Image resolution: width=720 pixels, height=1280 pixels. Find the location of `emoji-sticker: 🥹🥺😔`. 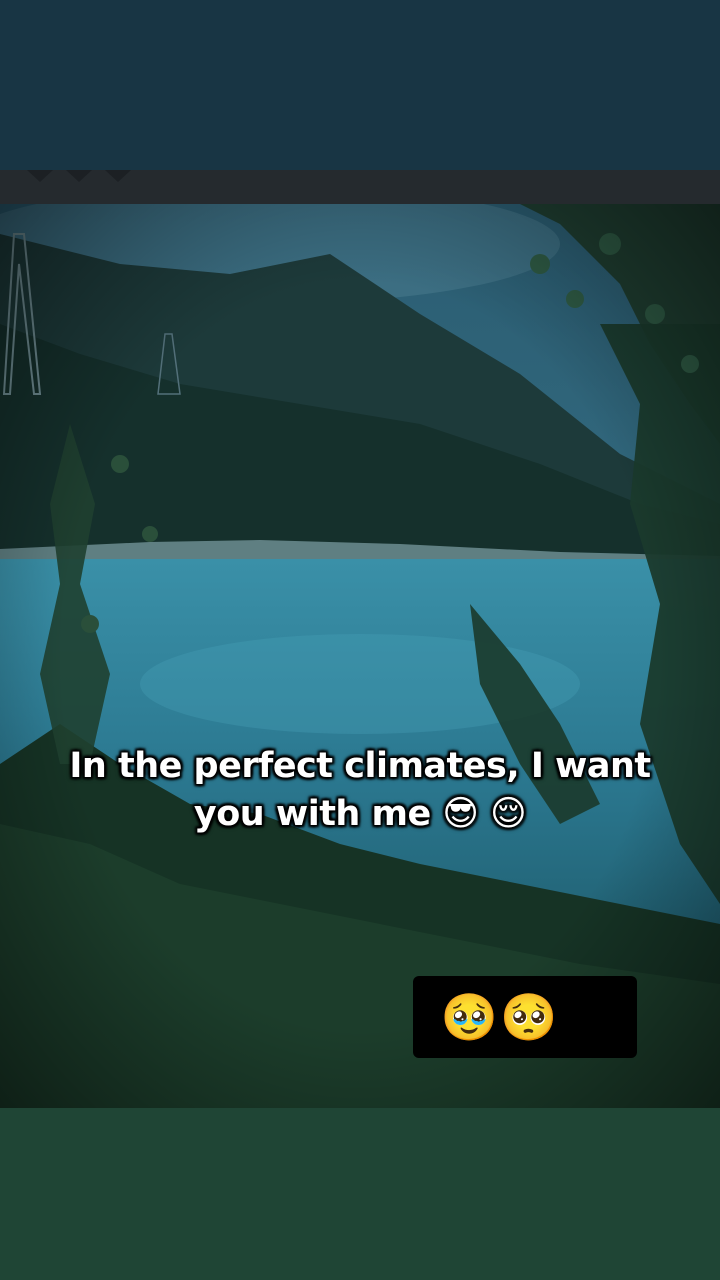

emoji-sticker: 🥹🥺😔 is located at coordinates (525, 1017).